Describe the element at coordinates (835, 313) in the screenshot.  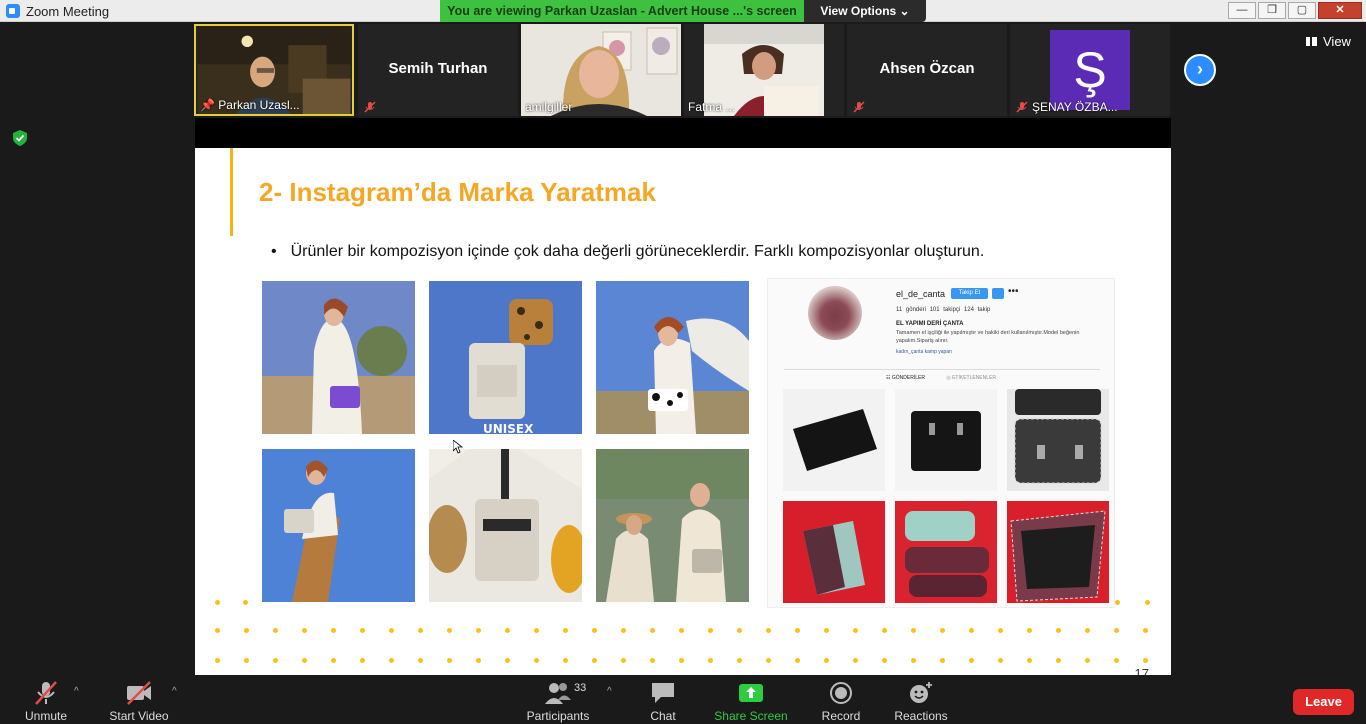
I see `instagram-avatar` at that location.